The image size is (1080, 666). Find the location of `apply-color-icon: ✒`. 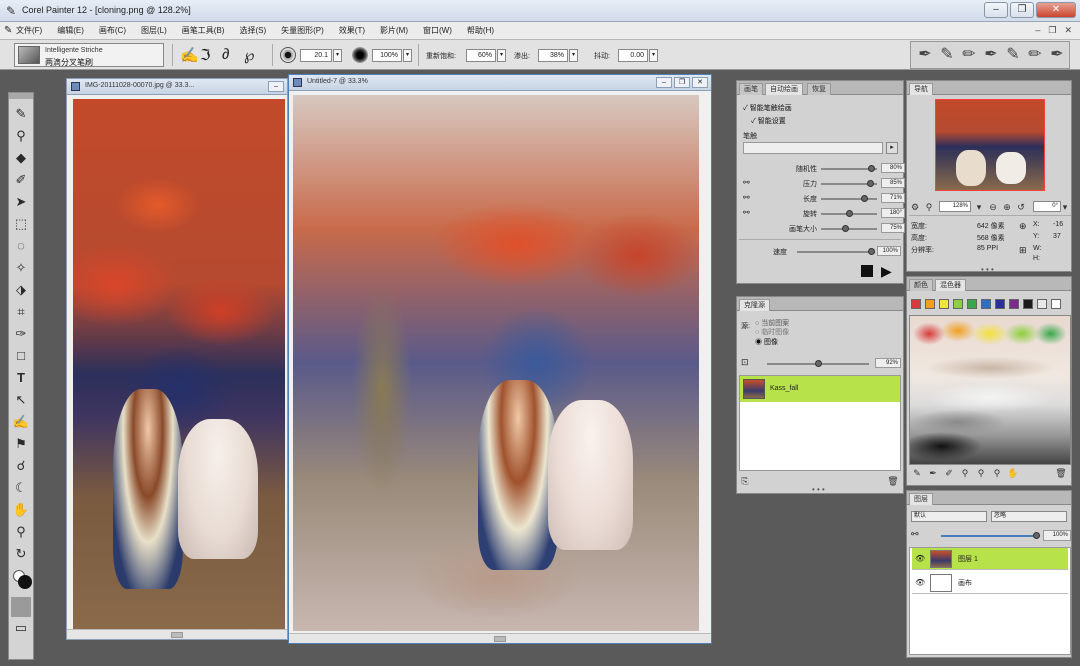

apply-color-icon: ✒ is located at coordinates (933, 473).